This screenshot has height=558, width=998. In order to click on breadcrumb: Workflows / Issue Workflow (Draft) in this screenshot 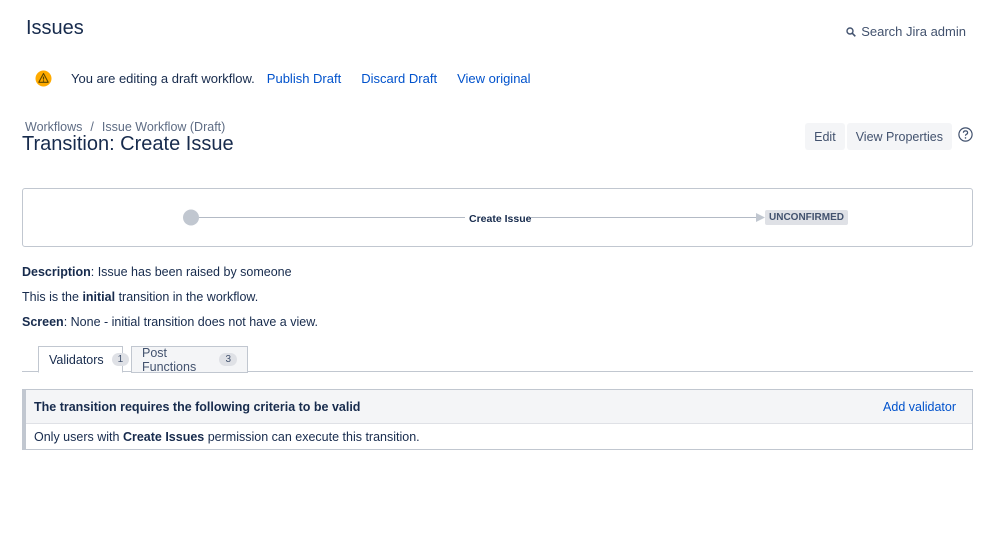, I will do `click(125, 127)`.